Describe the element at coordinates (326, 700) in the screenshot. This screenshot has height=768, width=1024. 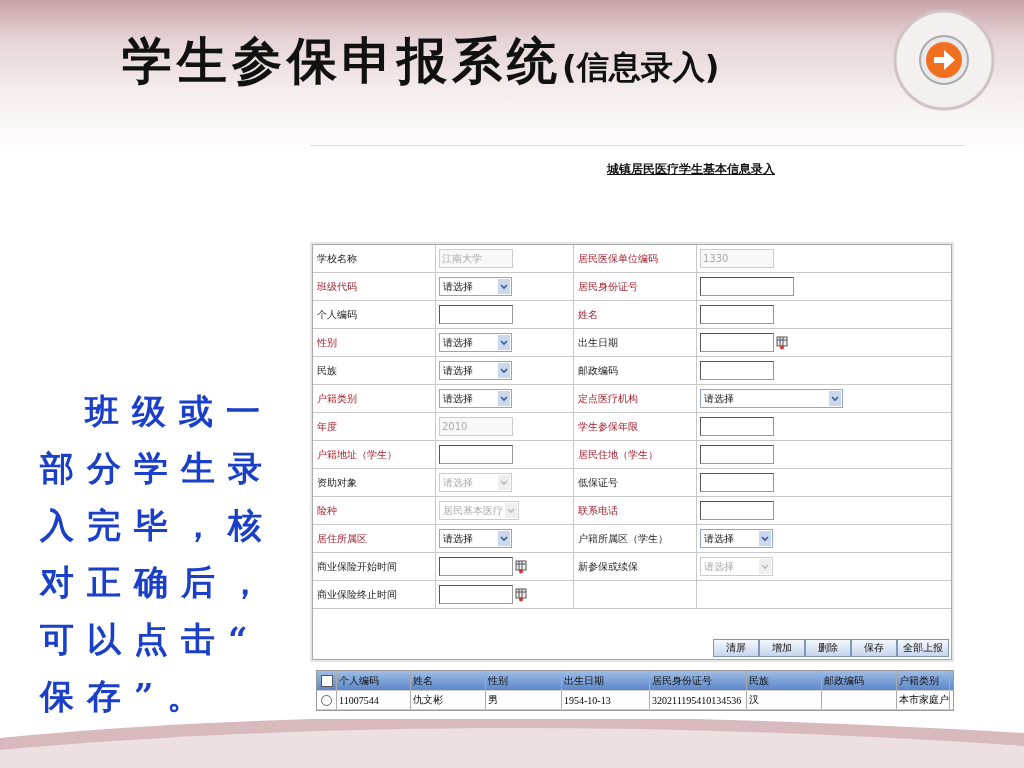
I see `radio-button` at that location.